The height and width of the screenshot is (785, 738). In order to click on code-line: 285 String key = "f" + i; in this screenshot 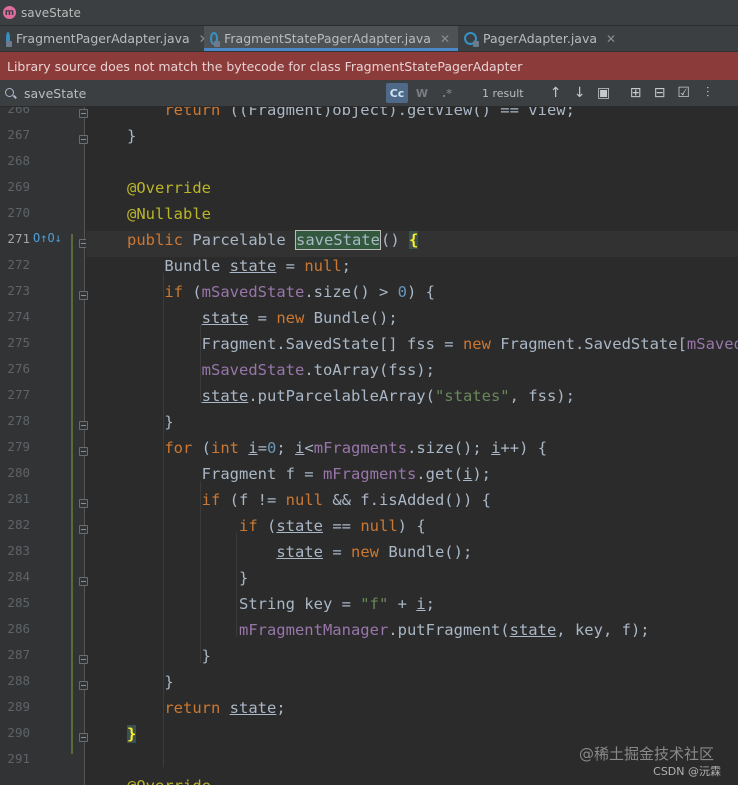, I will do `click(369, 608)`.